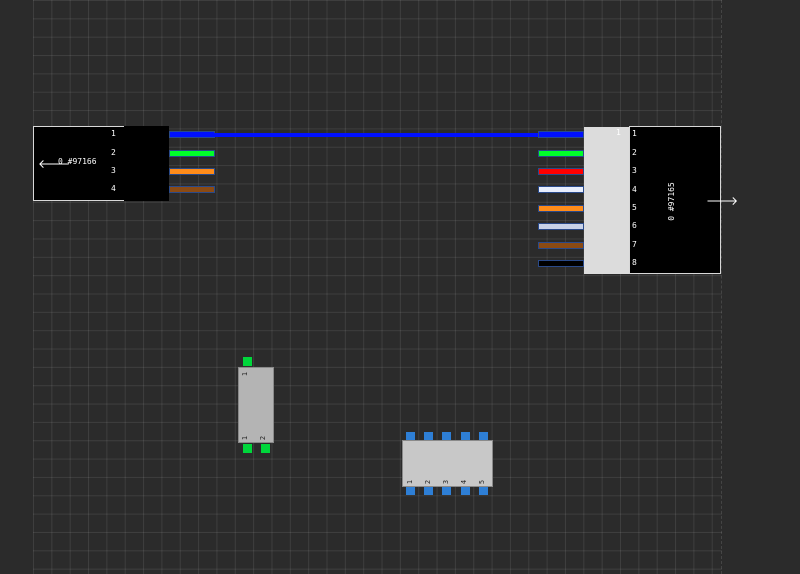 This screenshot has height=574, width=800. Describe the element at coordinates (113, 188) in the screenshot. I see `left-pin-4: 4` at that location.